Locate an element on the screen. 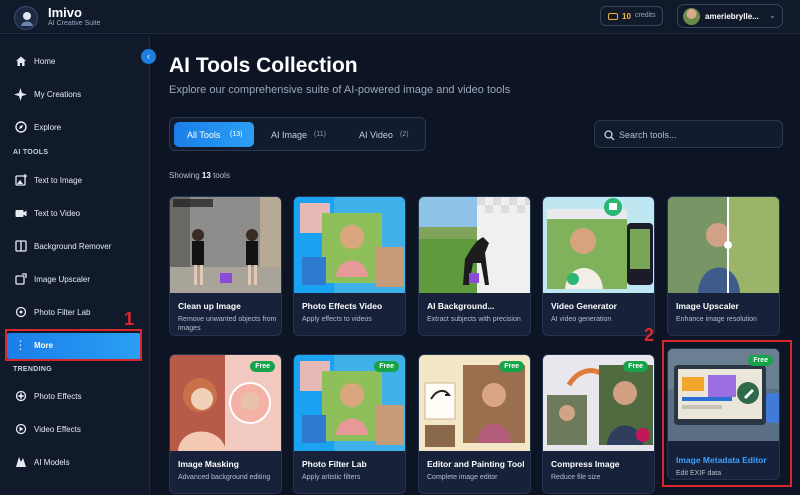 Image resolution: width=800 pixels, height=495 pixels. avatar is located at coordinates (691, 16).